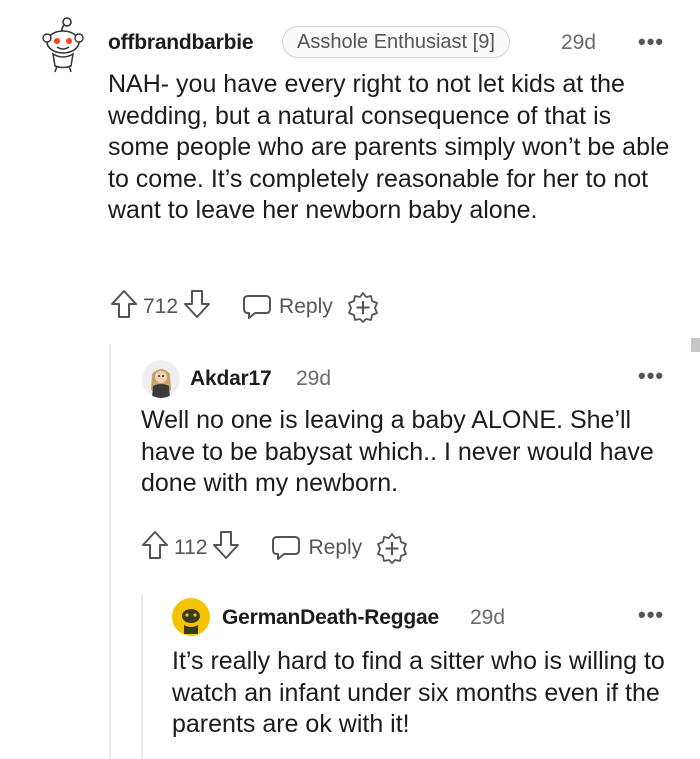 This screenshot has height=759, width=700. What do you see at coordinates (231, 379) in the screenshot?
I see `comment-username: Akdar17` at bounding box center [231, 379].